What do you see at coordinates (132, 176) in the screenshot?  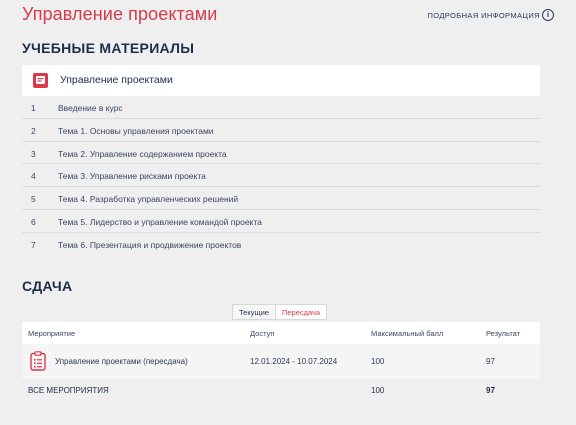 I see `topic-link: Тема 3. Управление рисками проекта` at bounding box center [132, 176].